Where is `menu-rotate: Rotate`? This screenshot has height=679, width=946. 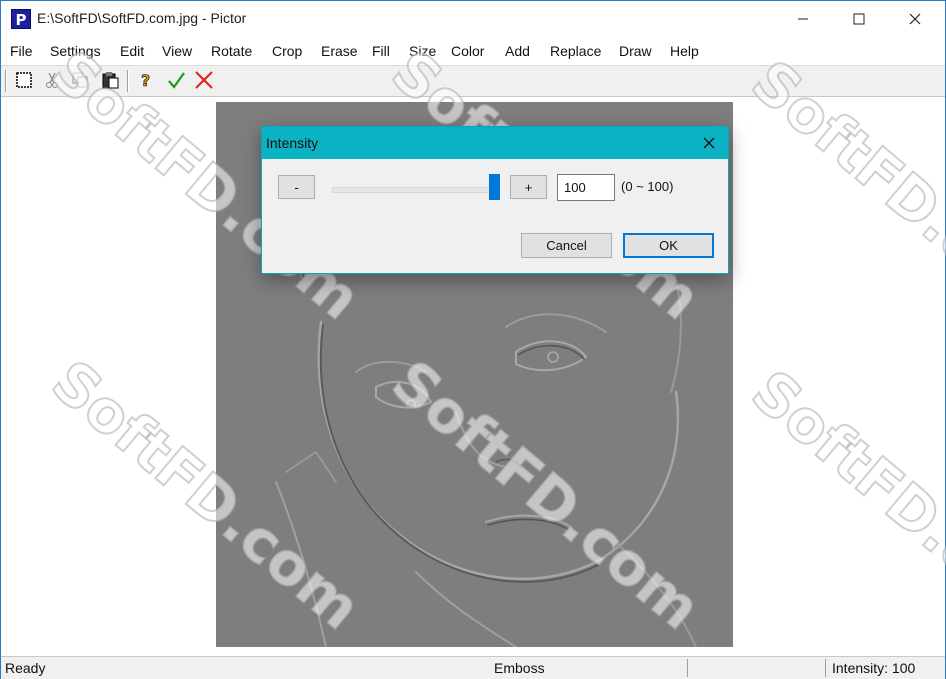
menu-rotate: Rotate is located at coordinates (231, 51).